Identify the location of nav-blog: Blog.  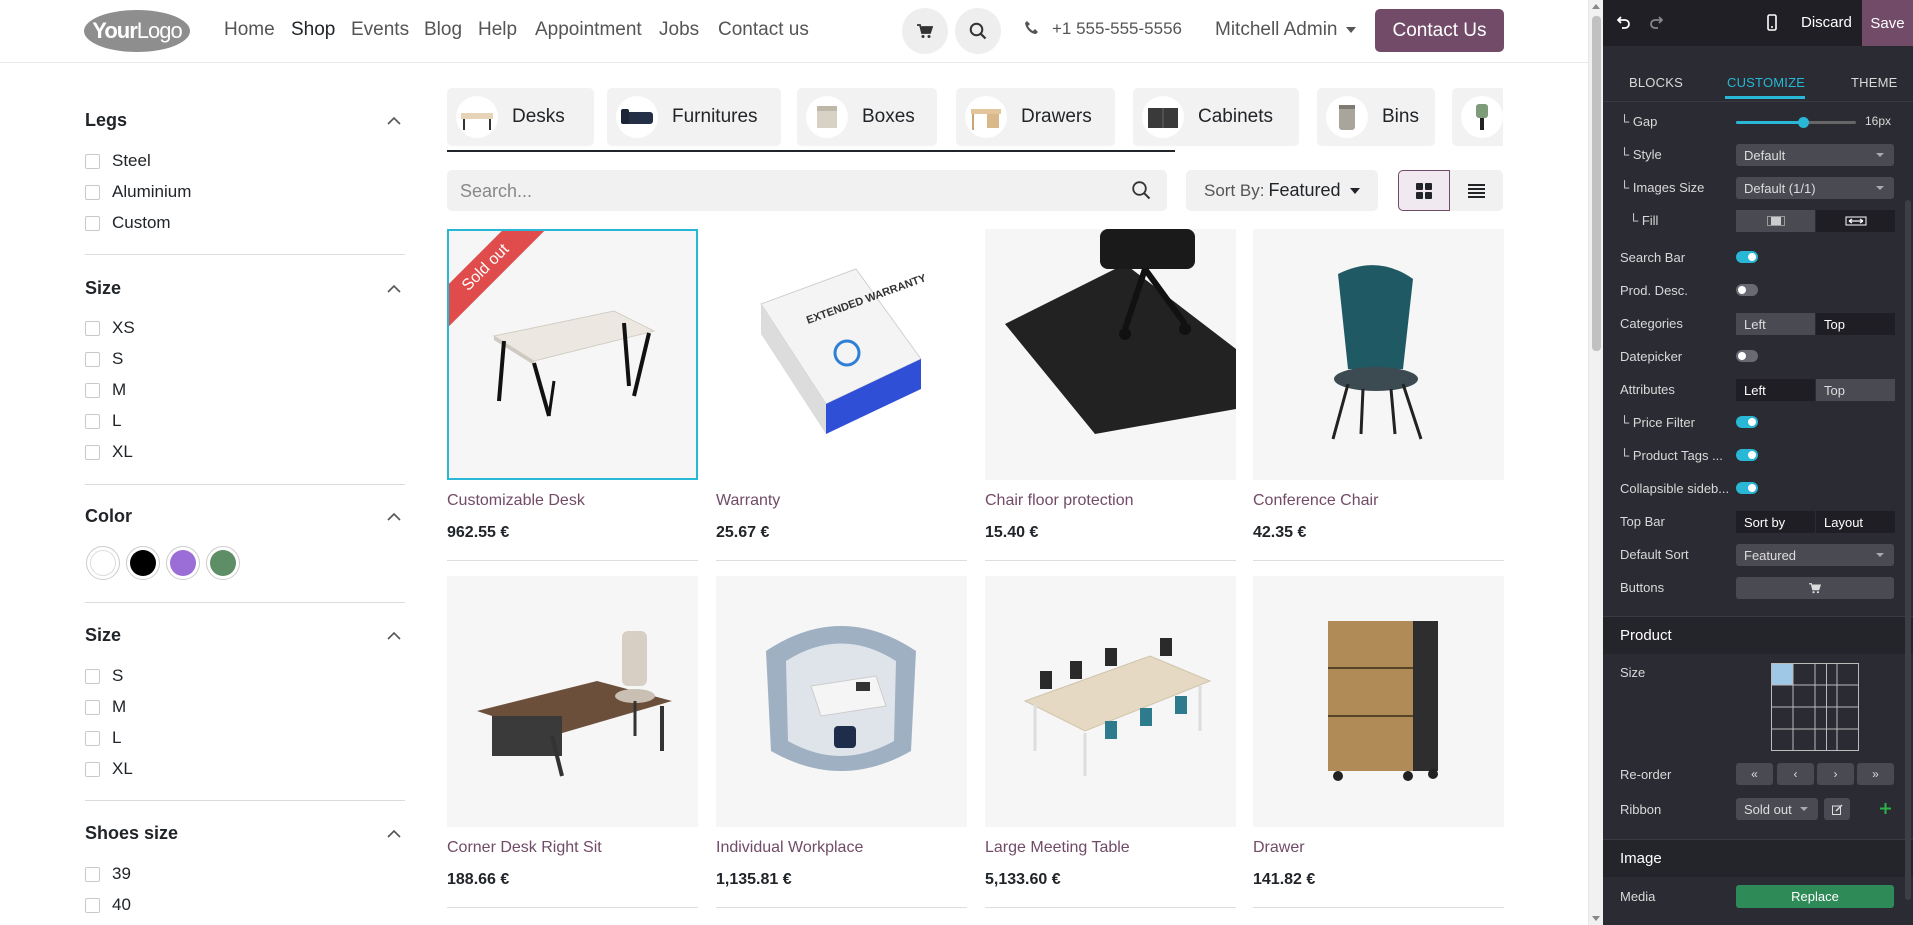
(443, 30).